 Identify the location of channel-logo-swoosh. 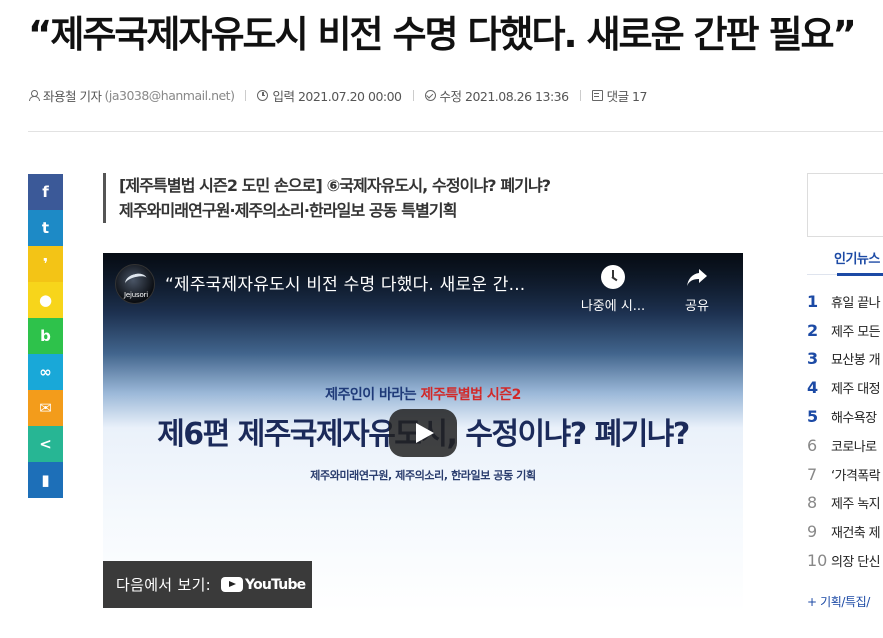
(136, 281).